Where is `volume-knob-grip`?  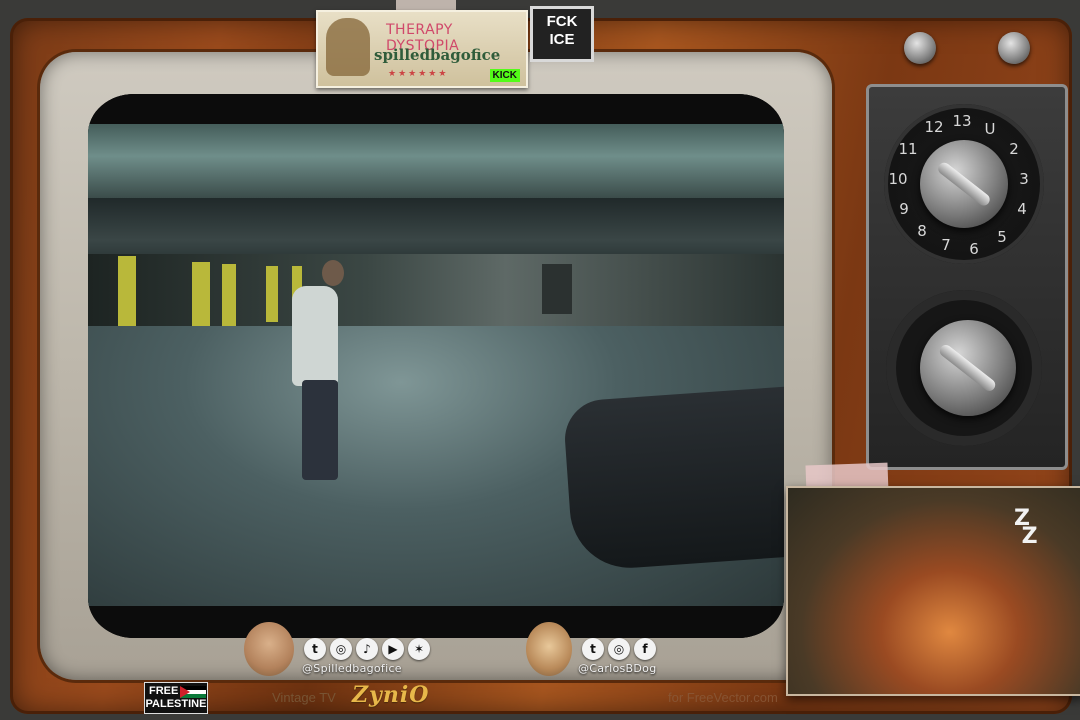
volume-knob-grip is located at coordinates (968, 368).